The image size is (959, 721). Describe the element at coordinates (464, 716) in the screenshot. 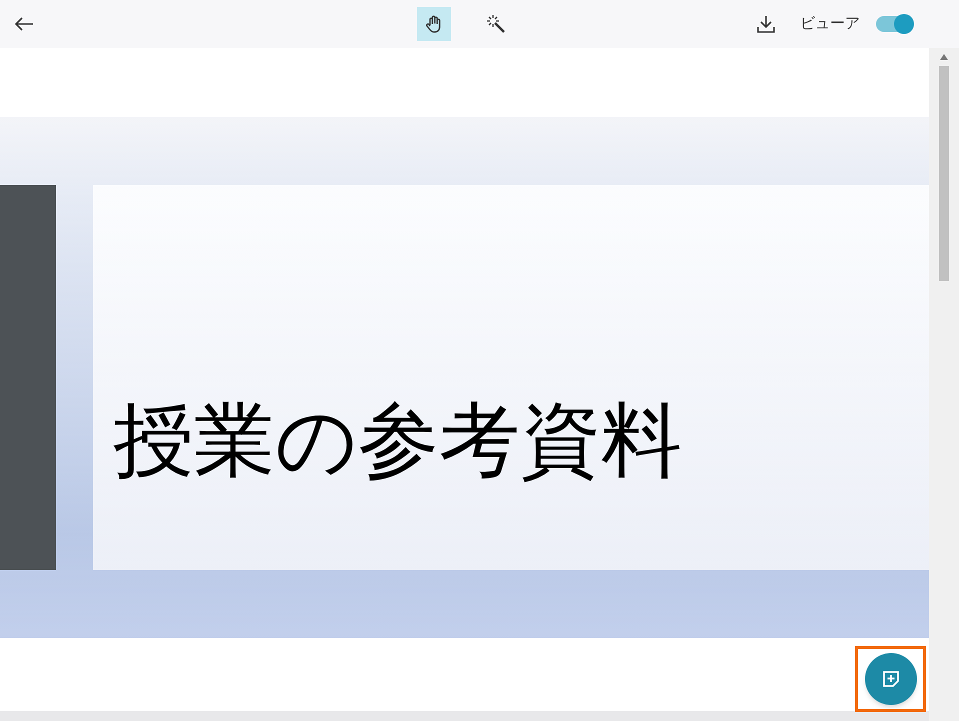

I see `horizontal-scrollbar` at that location.